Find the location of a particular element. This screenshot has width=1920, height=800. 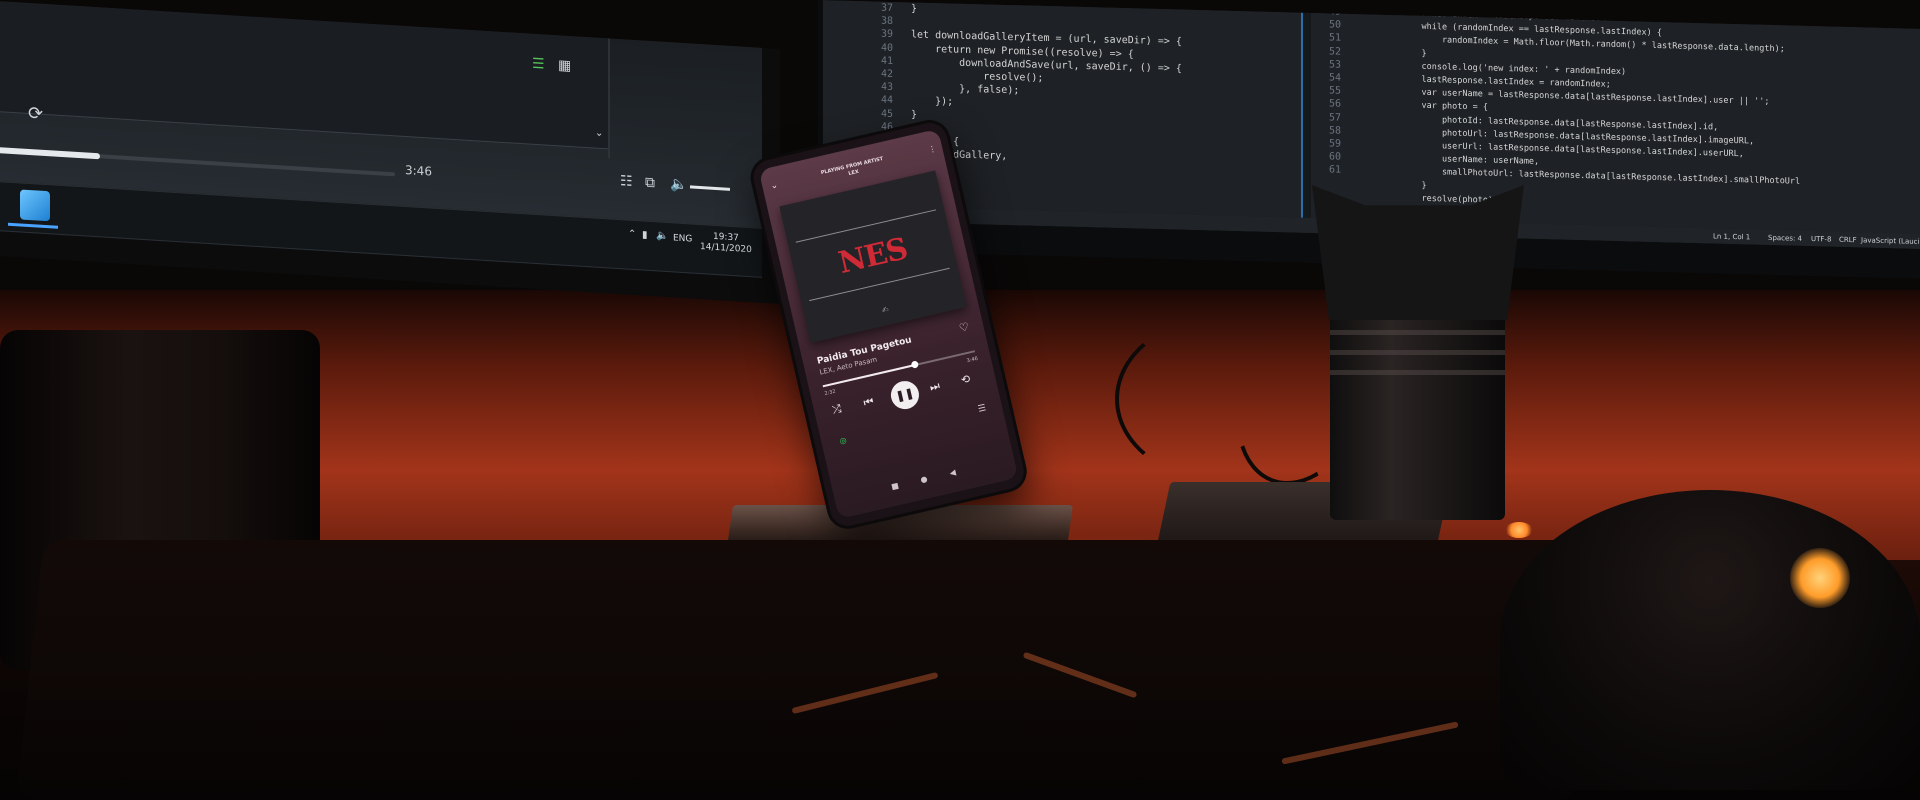

clock-date: 14/11/2020 is located at coordinates (726, 249).